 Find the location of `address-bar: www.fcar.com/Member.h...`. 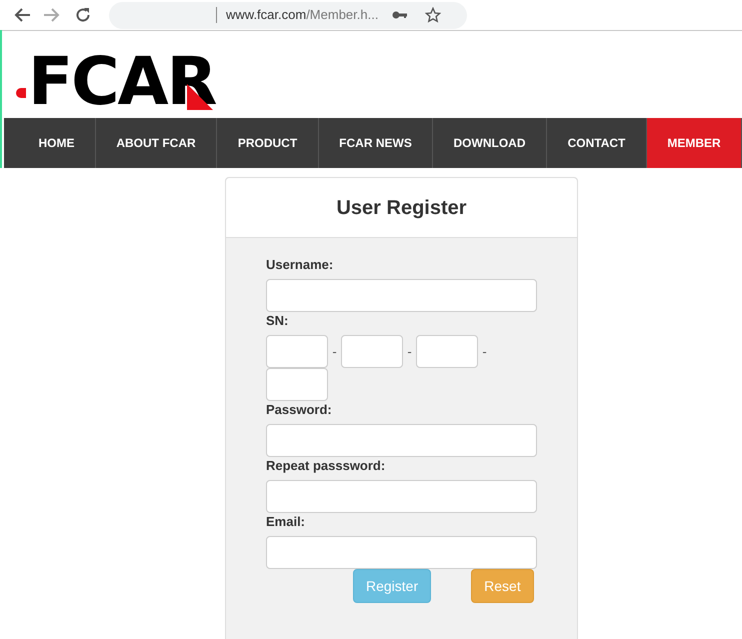

address-bar: www.fcar.com/Member.h... is located at coordinates (288, 15).